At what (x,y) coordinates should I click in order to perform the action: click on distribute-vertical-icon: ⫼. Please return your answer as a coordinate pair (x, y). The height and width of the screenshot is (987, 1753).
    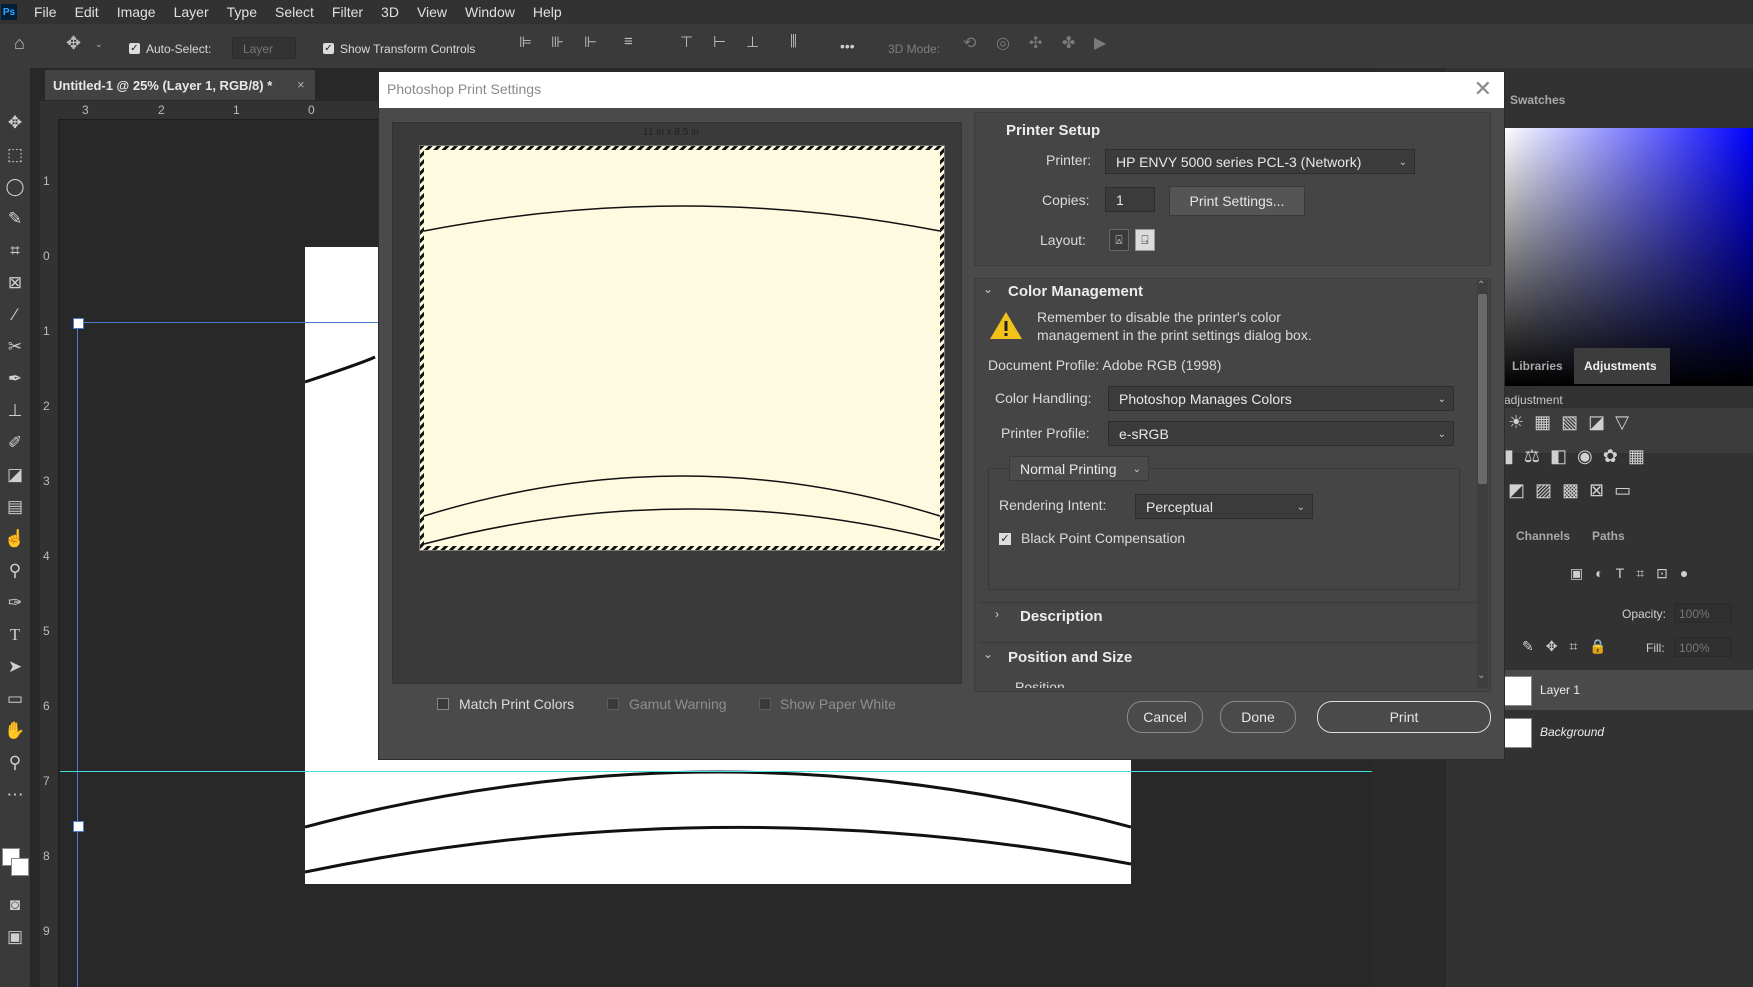
    Looking at the image, I should click on (793, 41).